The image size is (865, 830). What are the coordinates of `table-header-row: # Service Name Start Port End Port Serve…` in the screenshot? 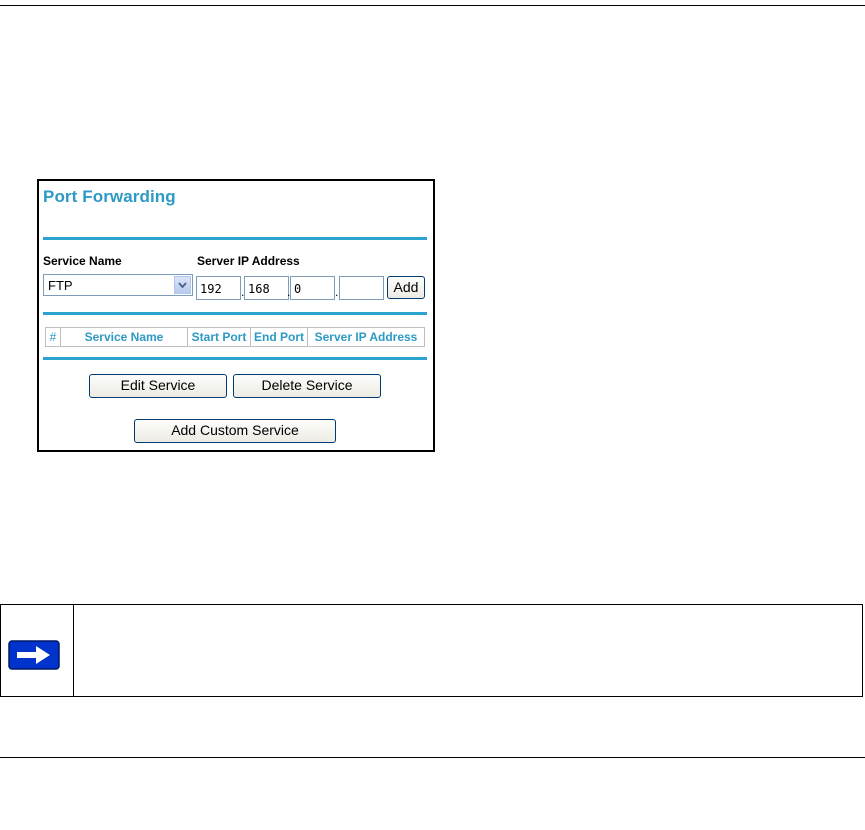 It's located at (235, 337).